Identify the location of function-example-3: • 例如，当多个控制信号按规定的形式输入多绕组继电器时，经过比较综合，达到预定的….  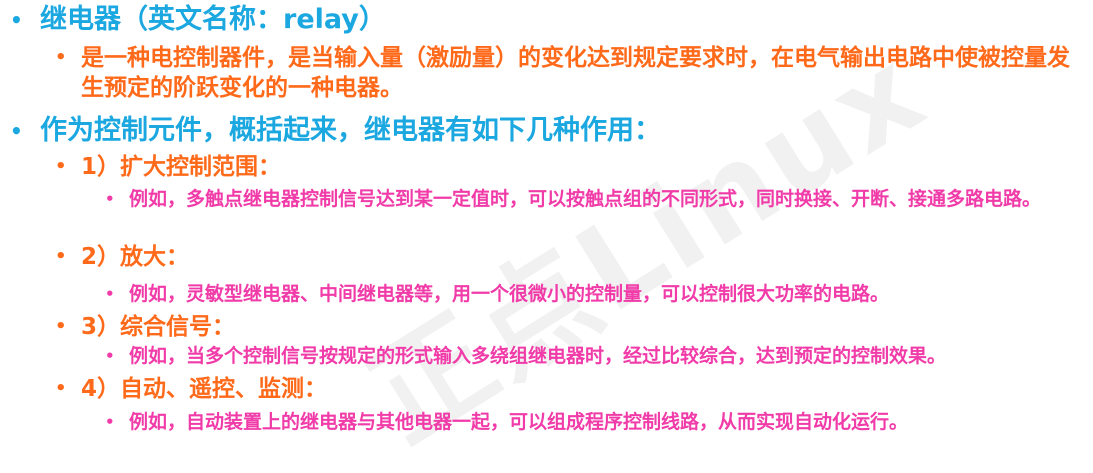
(594, 356).